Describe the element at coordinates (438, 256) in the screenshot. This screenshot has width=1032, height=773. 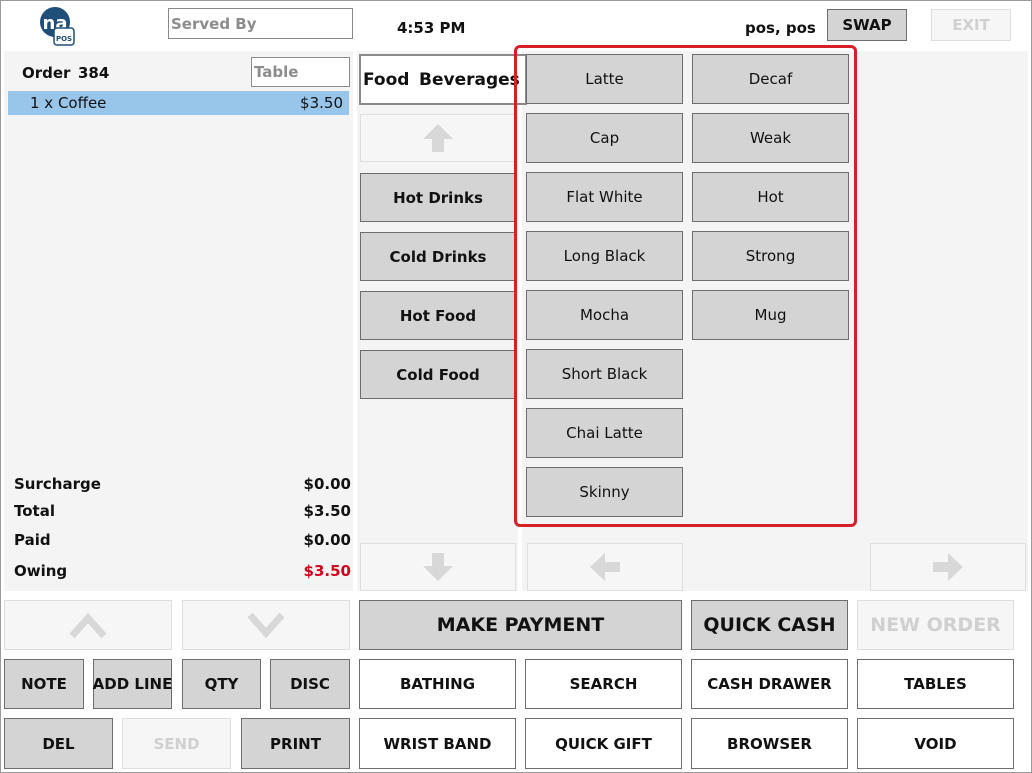
I see `category-cold-drinks: Cold Drinks` at that location.